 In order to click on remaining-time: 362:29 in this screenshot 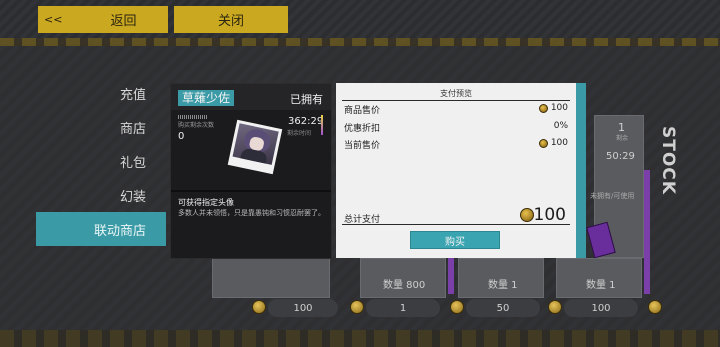, I will do `click(306, 121)`.